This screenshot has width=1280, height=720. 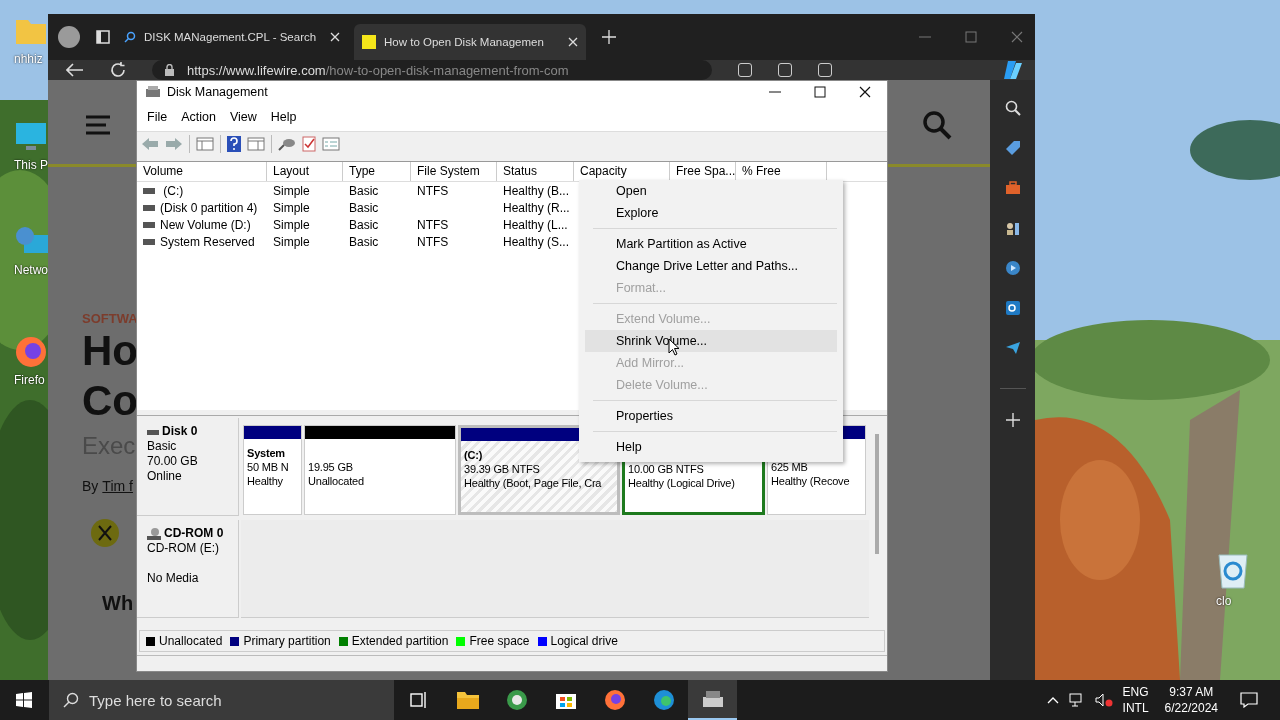 What do you see at coordinates (153, 92) in the screenshot?
I see `disk-app-icon` at bounding box center [153, 92].